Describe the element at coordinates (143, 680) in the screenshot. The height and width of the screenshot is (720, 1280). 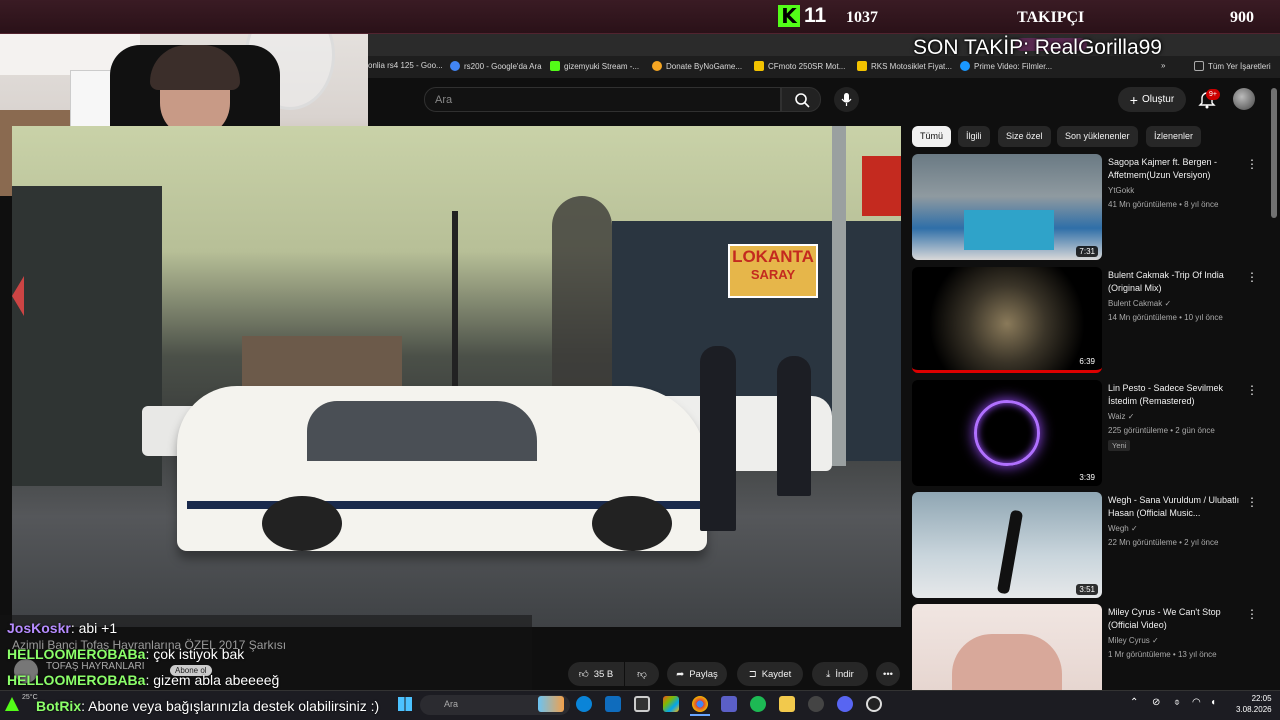
I see `chat-message: HELLOOMEROBABa: gizem abla abeeeeğ` at that location.